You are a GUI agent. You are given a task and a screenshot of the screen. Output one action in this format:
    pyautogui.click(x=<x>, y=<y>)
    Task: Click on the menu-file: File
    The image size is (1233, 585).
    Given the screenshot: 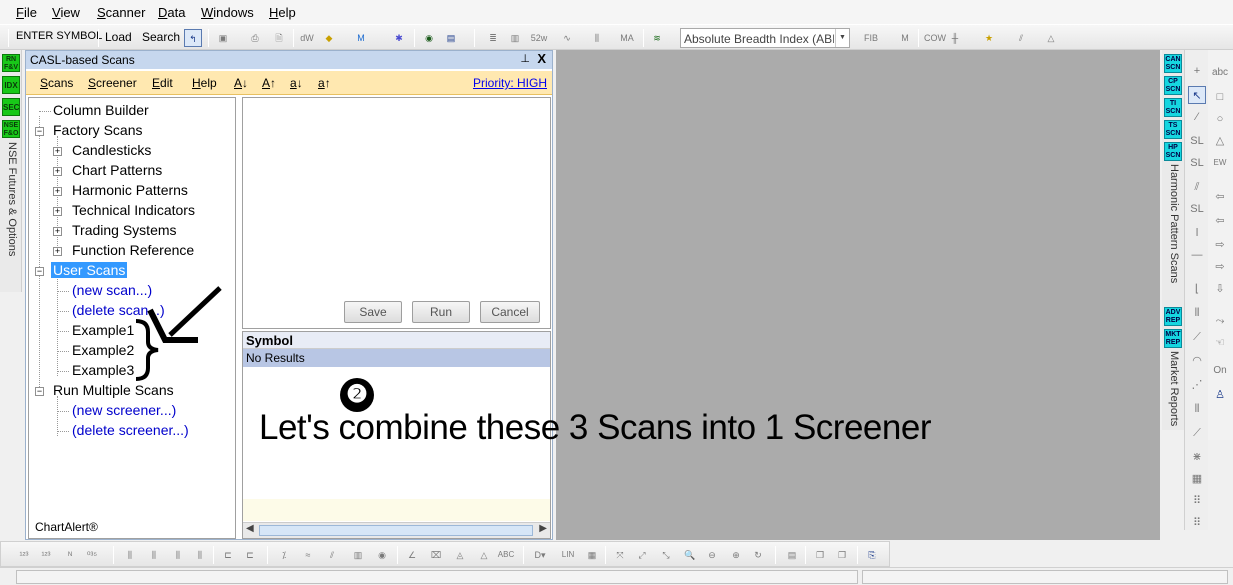 What is the action you would take?
    pyautogui.click(x=26, y=12)
    